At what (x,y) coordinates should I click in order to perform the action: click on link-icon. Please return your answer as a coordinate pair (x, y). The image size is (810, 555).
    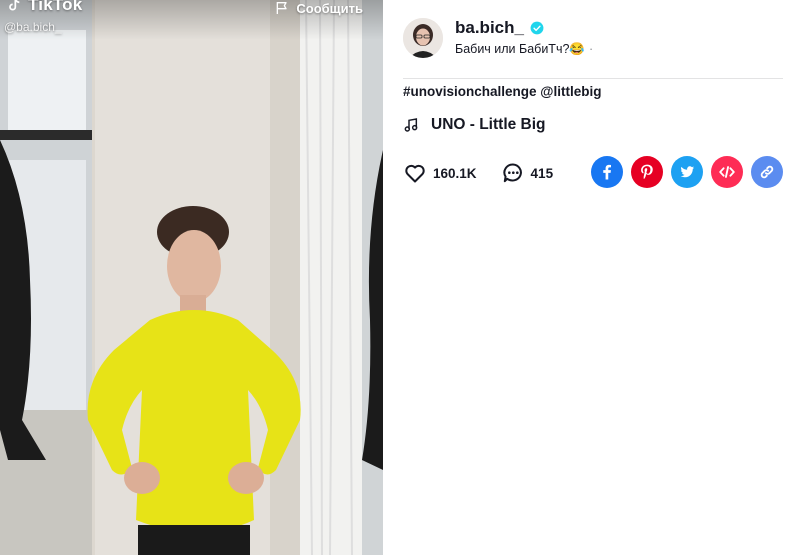
    Looking at the image, I should click on (767, 172).